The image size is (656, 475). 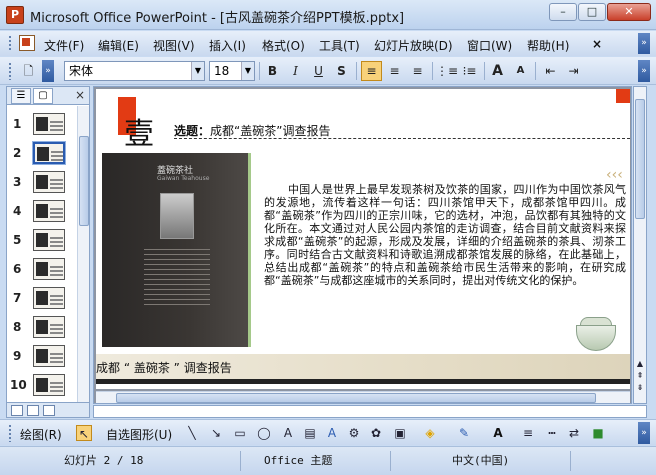 What do you see at coordinates (42, 386) in the screenshot?
I see `slide-thumbnail: 10` at bounding box center [42, 386].